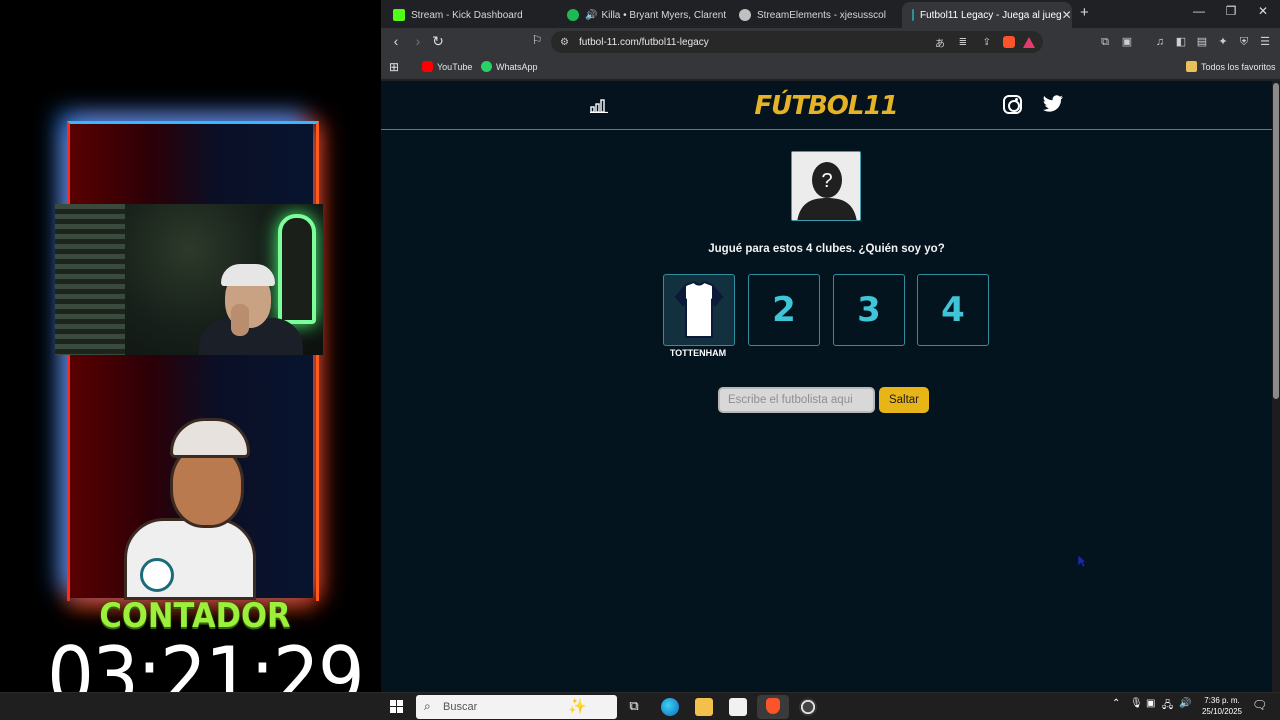 The width and height of the screenshot is (1280, 720). Describe the element at coordinates (1067, 15) in the screenshot. I see `close-tab-icon: ✕` at that location.